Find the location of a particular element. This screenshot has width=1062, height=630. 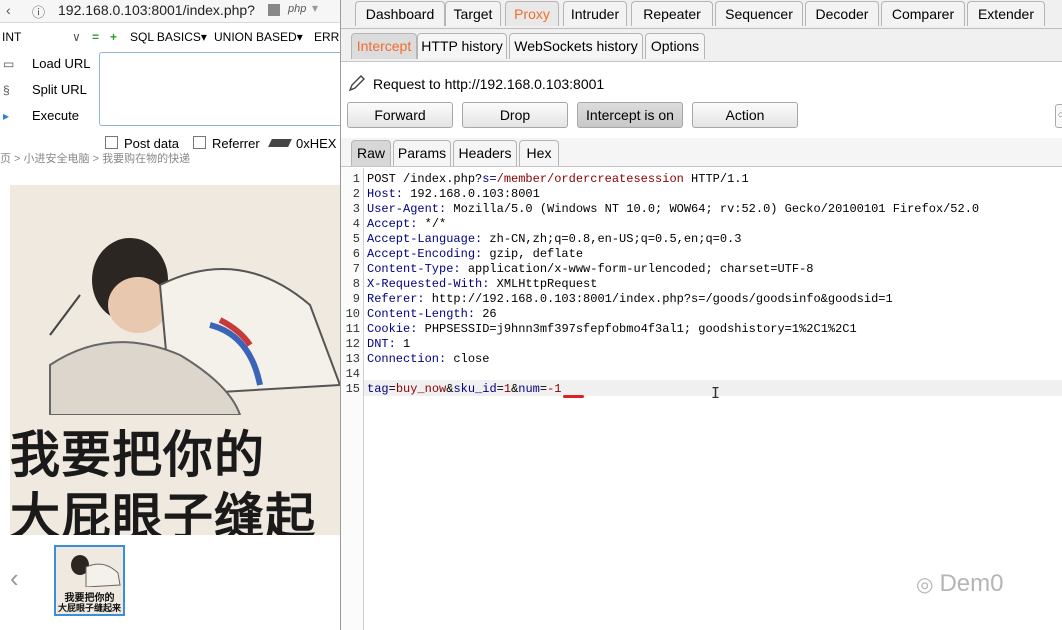

forward-button: Forward is located at coordinates (400, 115).